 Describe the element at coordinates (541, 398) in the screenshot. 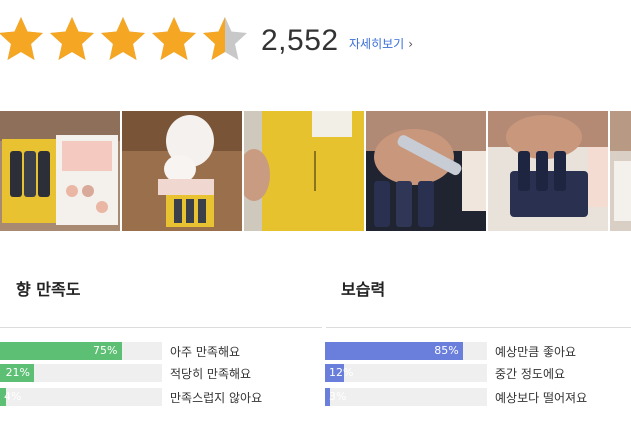

I see `moisture-option-label: 예상보다 떨어져요` at that location.